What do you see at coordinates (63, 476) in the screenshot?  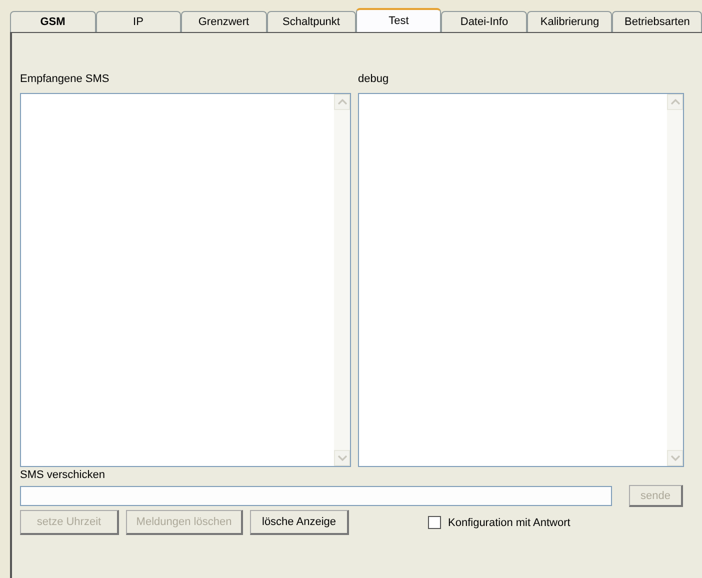 I see `send-label: SMS verschicken` at bounding box center [63, 476].